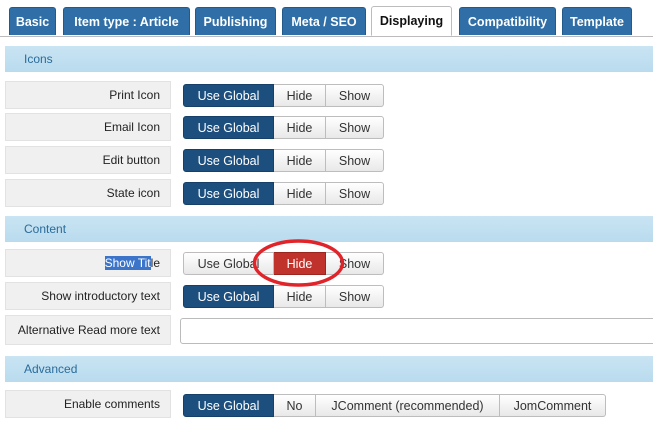 The height and width of the screenshot is (425, 653). I want to click on enable-comments-jomcomment-button: JomComment, so click(553, 405).